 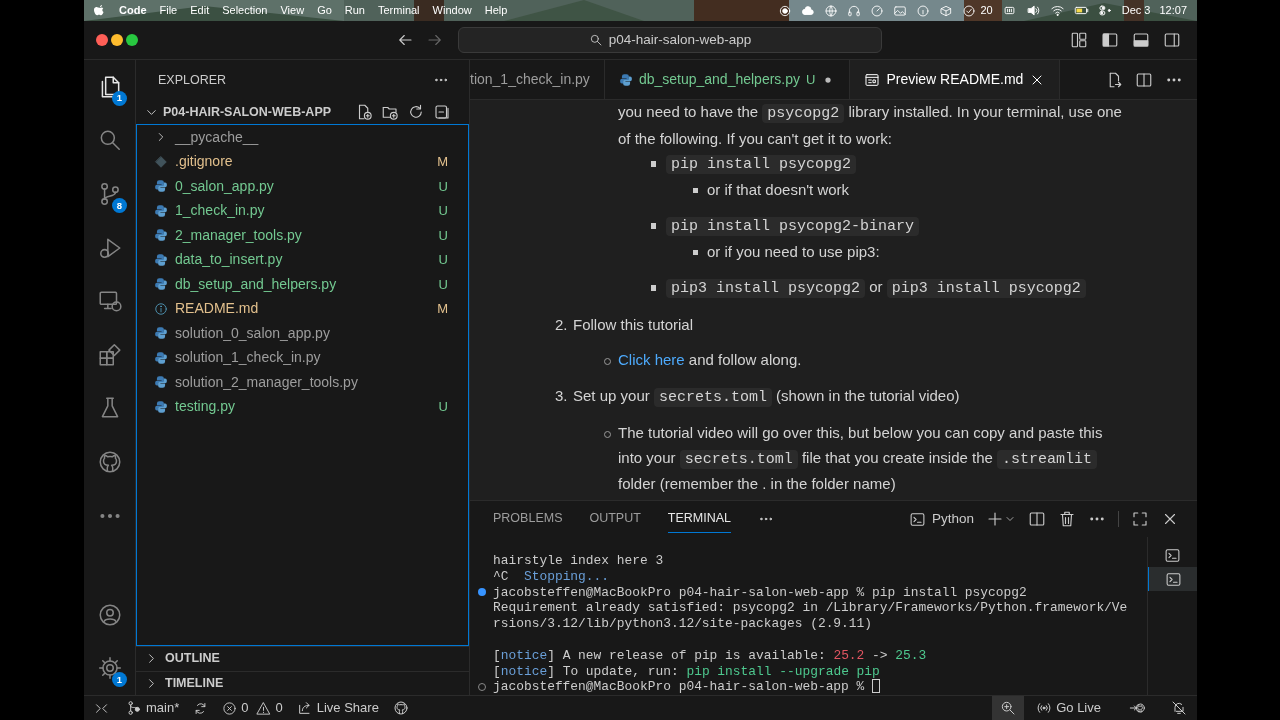 What do you see at coordinates (161, 161) in the screenshot?
I see `diamond-icon` at bounding box center [161, 161].